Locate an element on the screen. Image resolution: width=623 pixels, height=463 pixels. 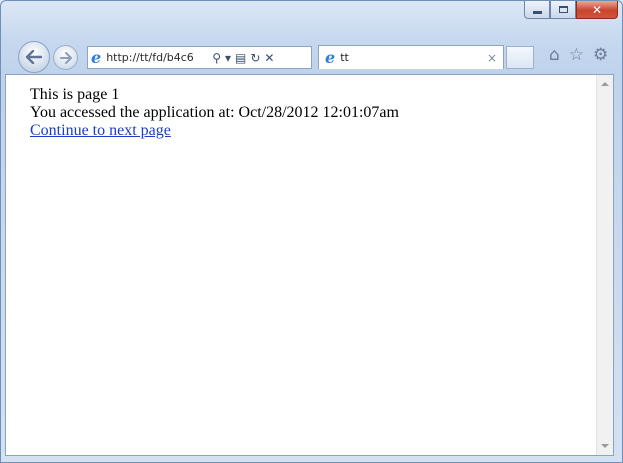
dropdown-arrow-icon: ▾ is located at coordinates (228, 58).